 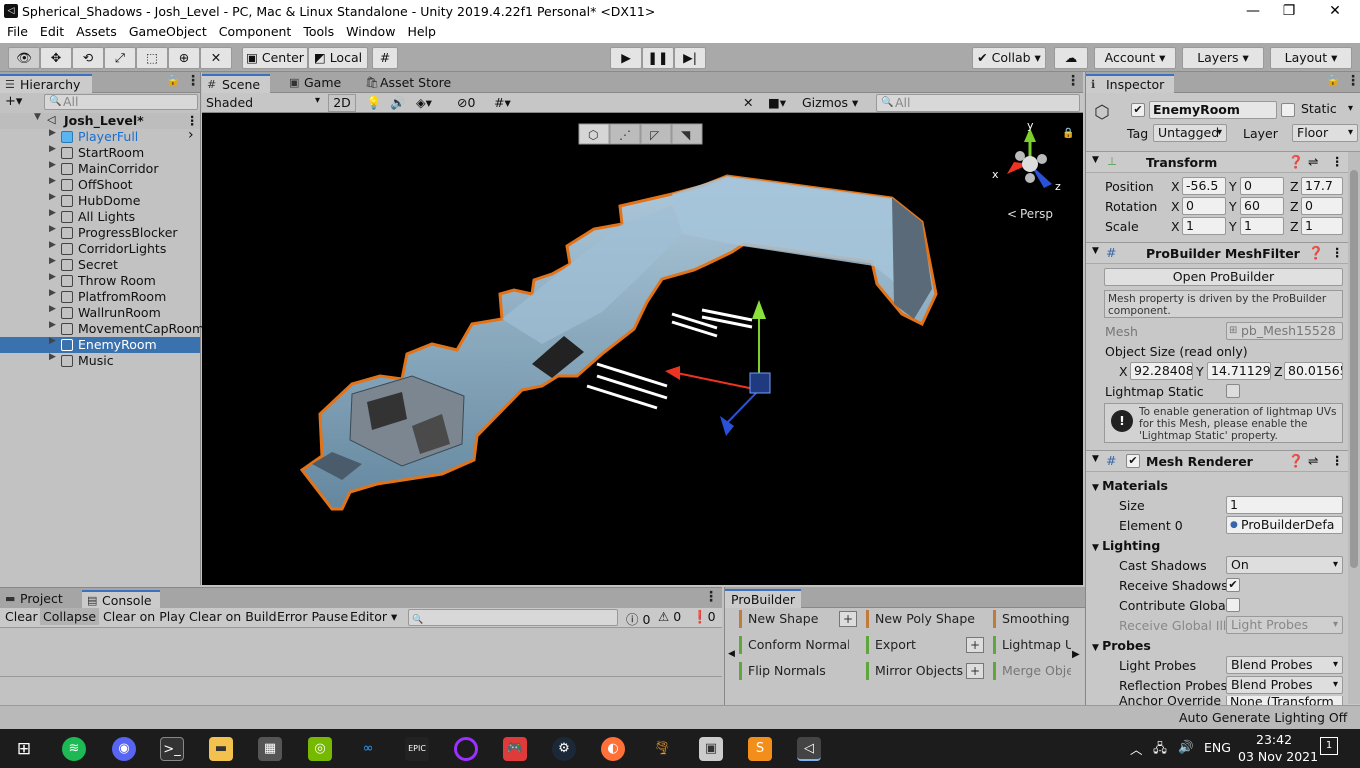 What do you see at coordinates (100, 248) in the screenshot?
I see `hierarchy-item: ▶ CorridorLights` at bounding box center [100, 248].